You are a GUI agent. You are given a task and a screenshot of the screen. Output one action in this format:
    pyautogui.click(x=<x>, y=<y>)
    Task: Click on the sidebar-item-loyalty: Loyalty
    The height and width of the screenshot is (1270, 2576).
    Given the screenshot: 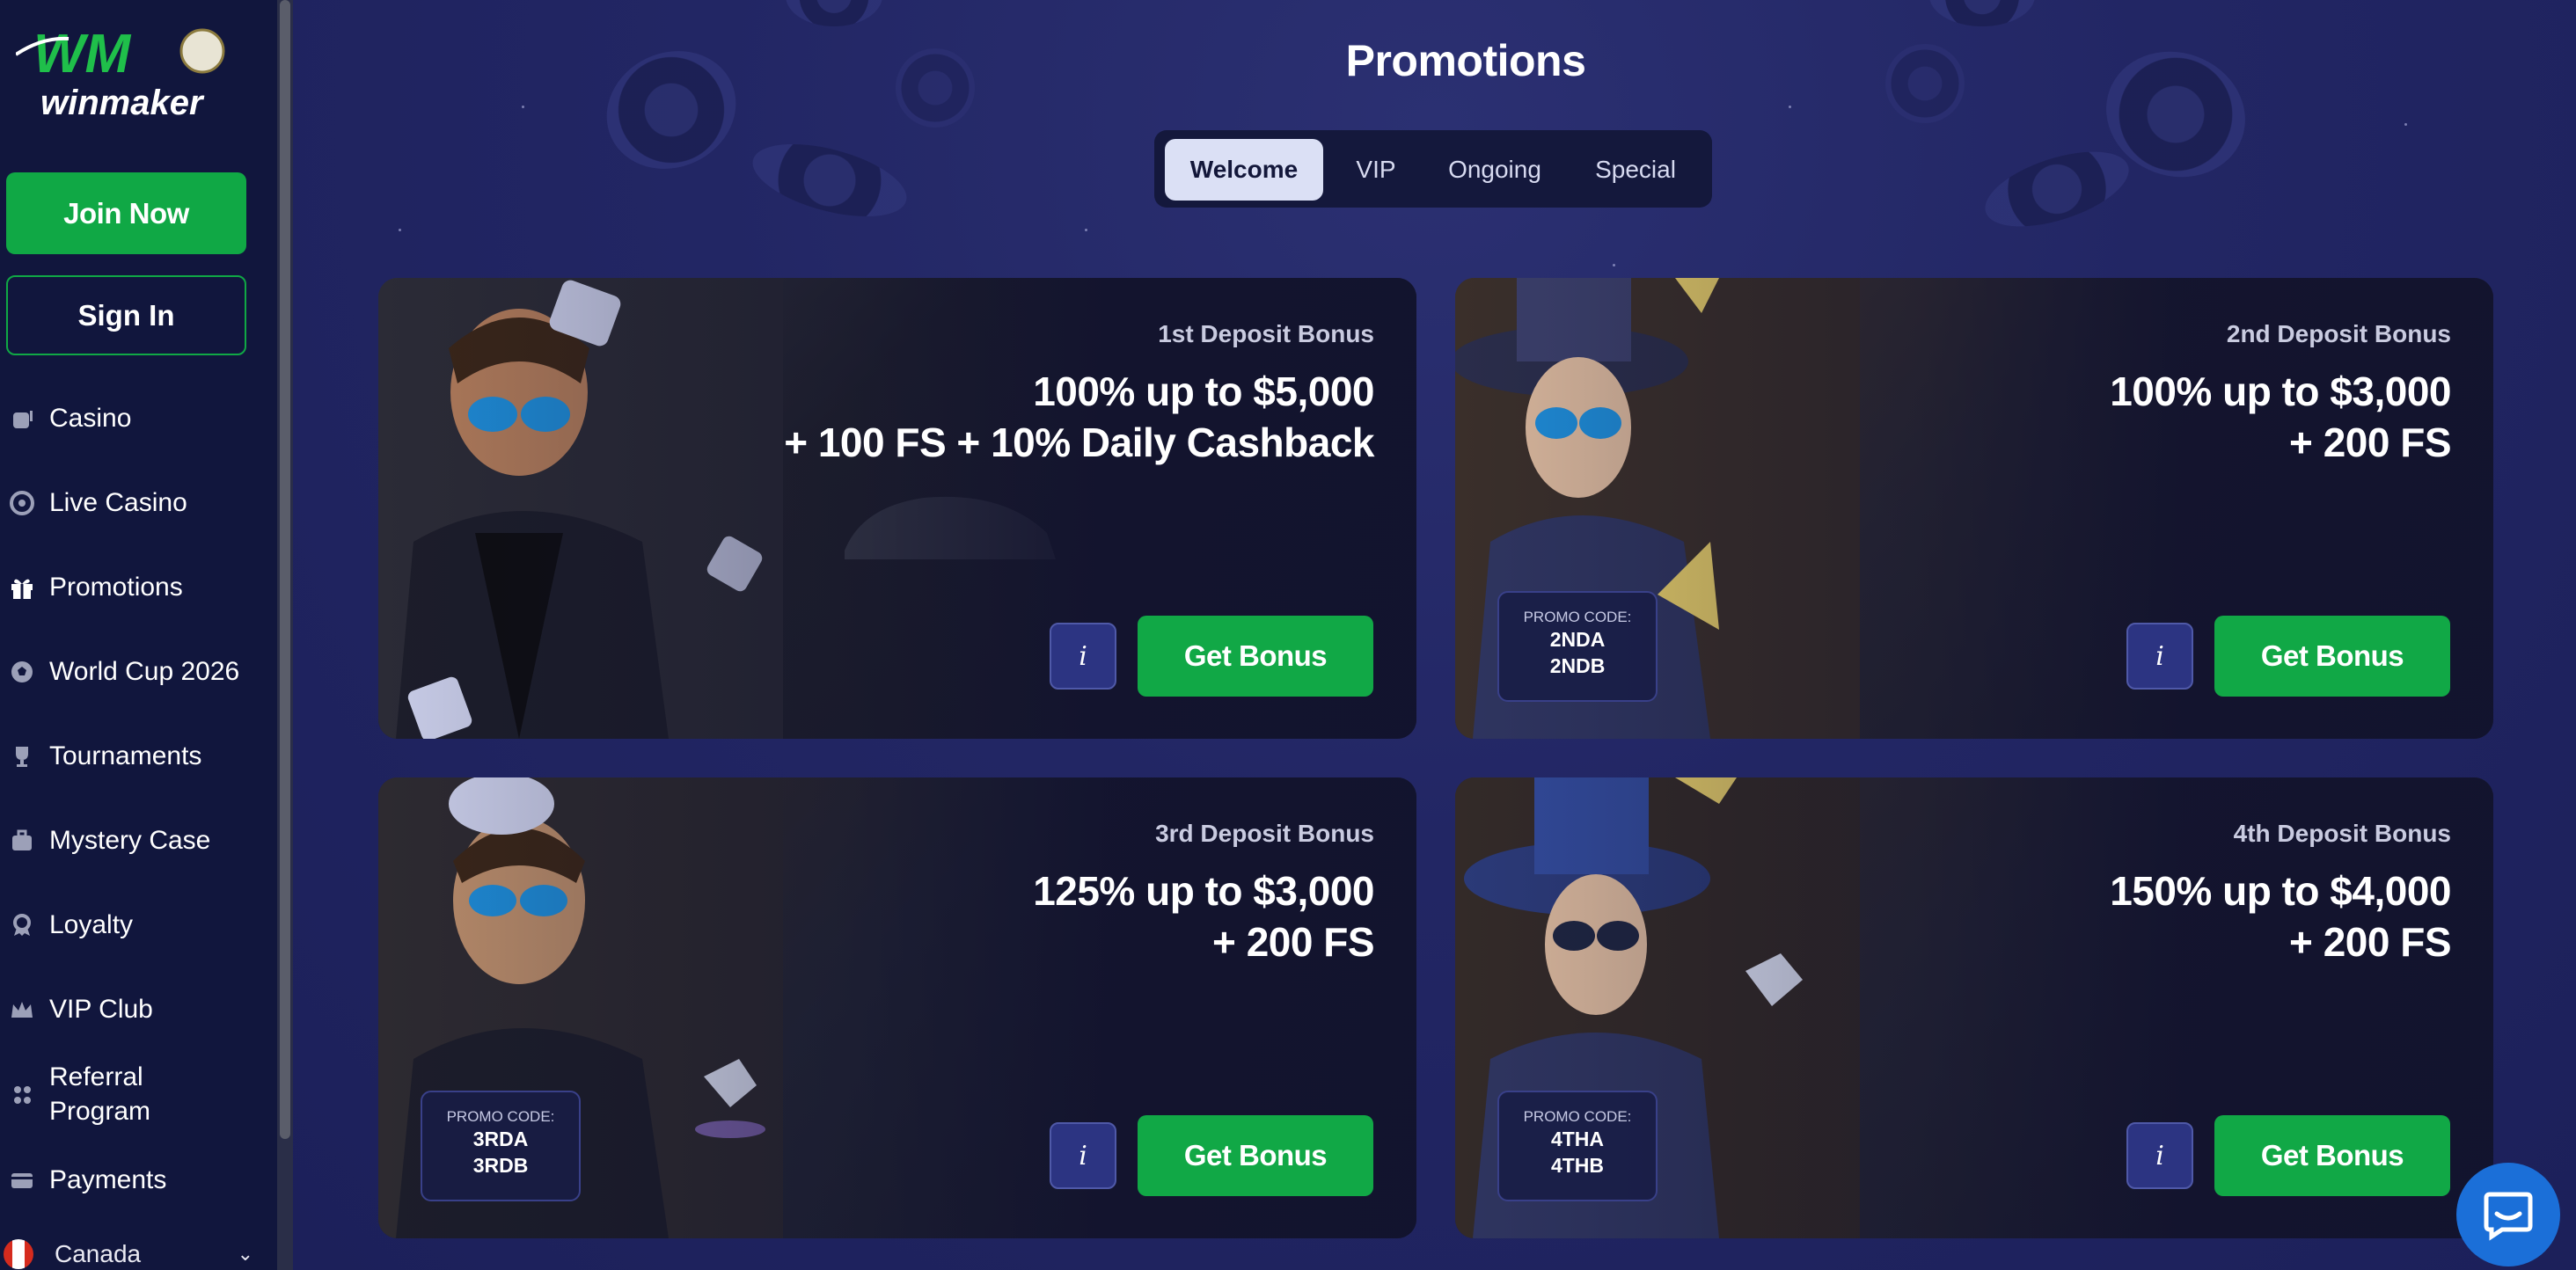 What is the action you would take?
    pyautogui.click(x=132, y=925)
    